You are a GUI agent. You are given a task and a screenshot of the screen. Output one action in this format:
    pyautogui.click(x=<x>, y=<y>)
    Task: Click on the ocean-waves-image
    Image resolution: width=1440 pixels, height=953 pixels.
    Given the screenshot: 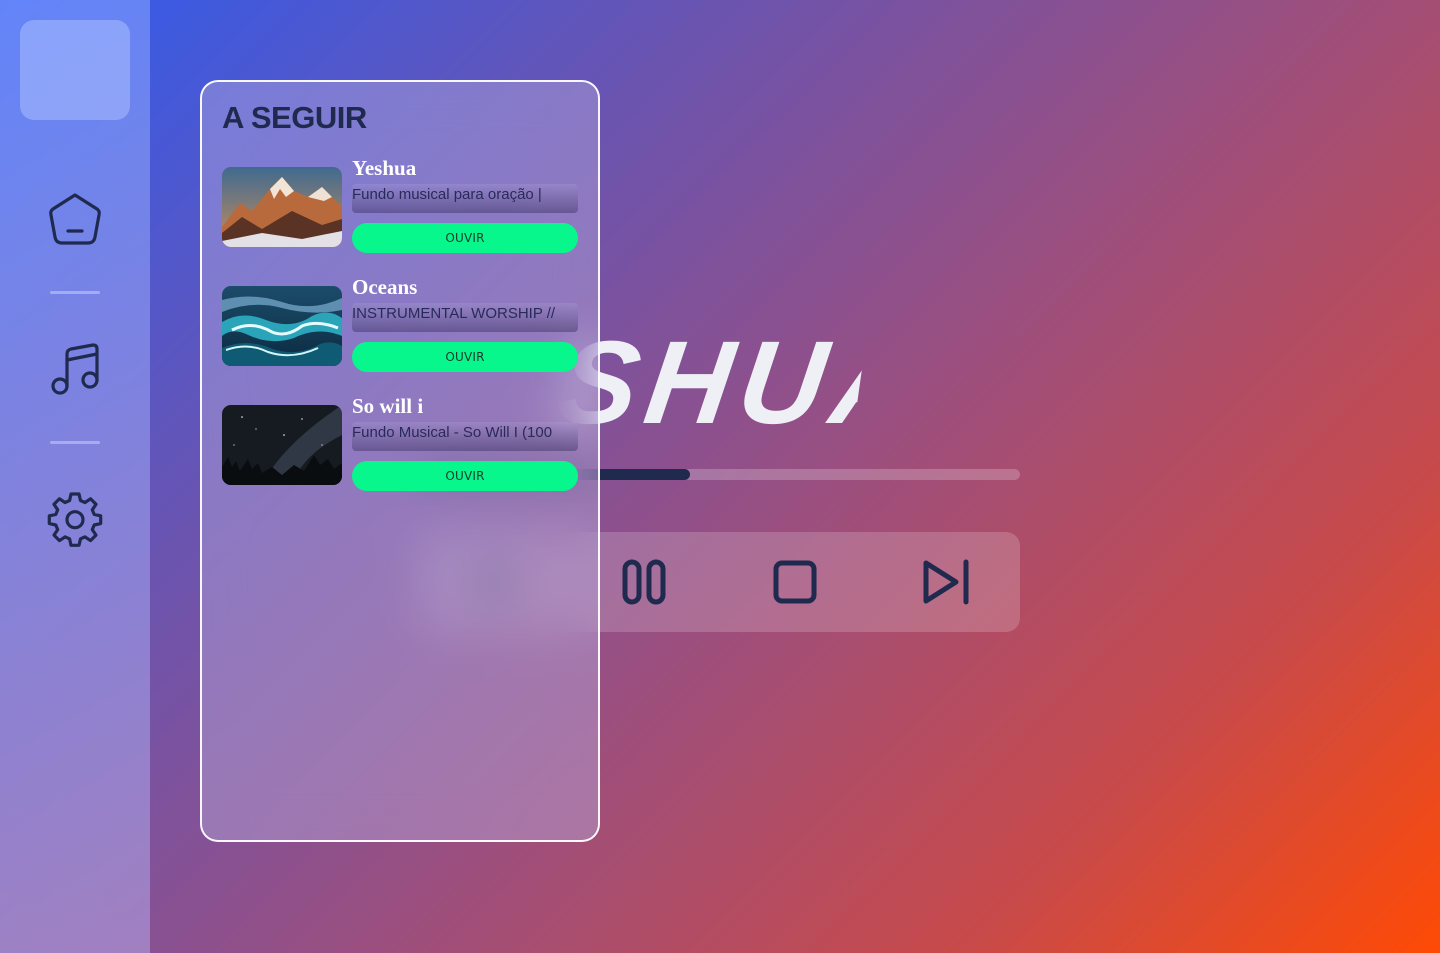 What is the action you would take?
    pyautogui.click(x=282, y=326)
    